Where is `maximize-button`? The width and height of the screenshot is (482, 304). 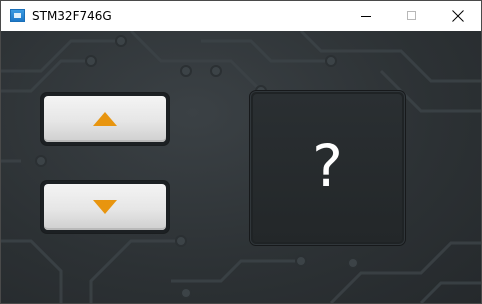 maximize-button is located at coordinates (412, 16).